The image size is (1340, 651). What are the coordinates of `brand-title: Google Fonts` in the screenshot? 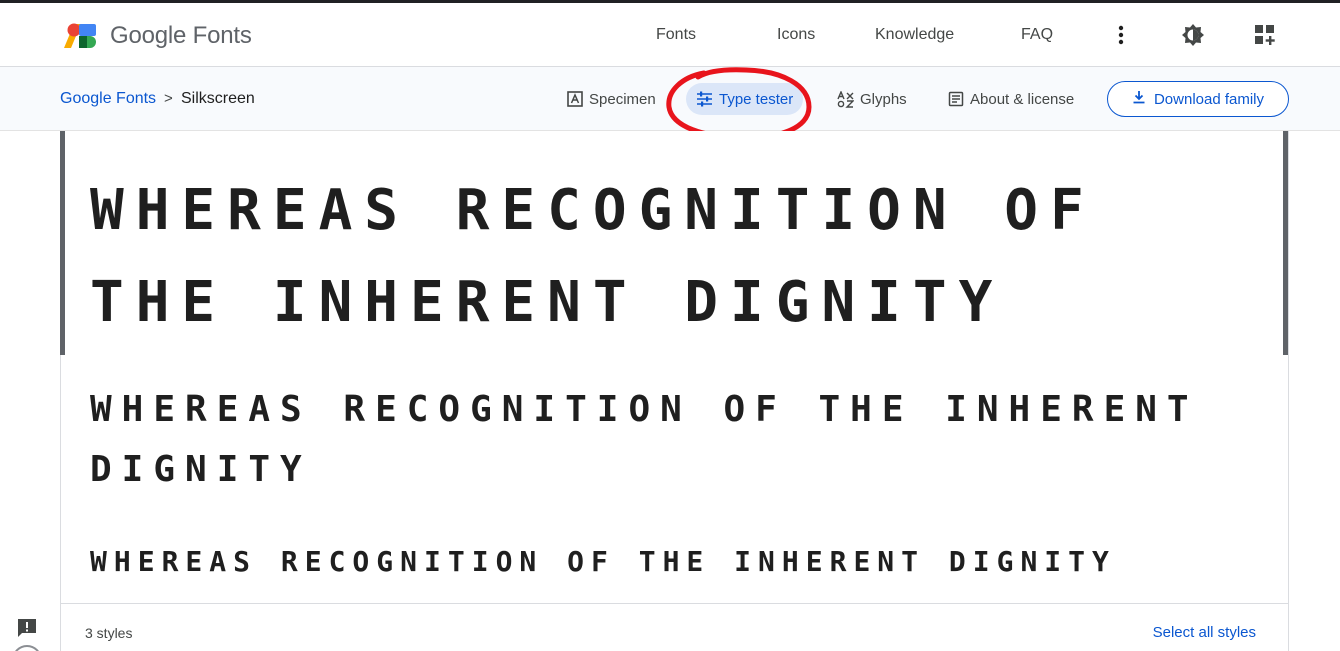 It's located at (181, 36).